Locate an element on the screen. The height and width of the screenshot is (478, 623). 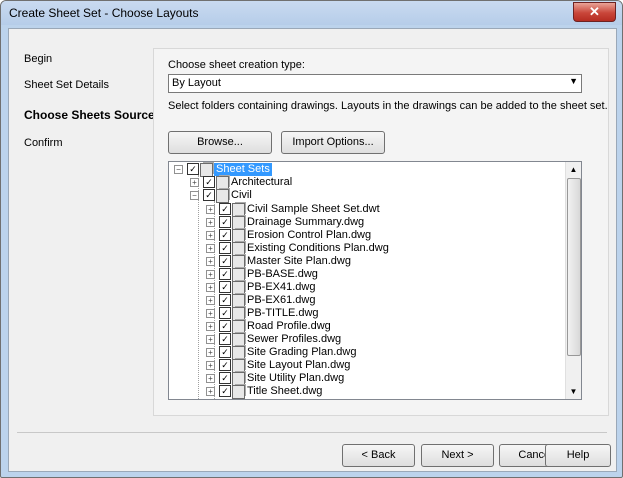
tree-node-label: PB-TITLE.dwg is located at coordinates (283, 313).